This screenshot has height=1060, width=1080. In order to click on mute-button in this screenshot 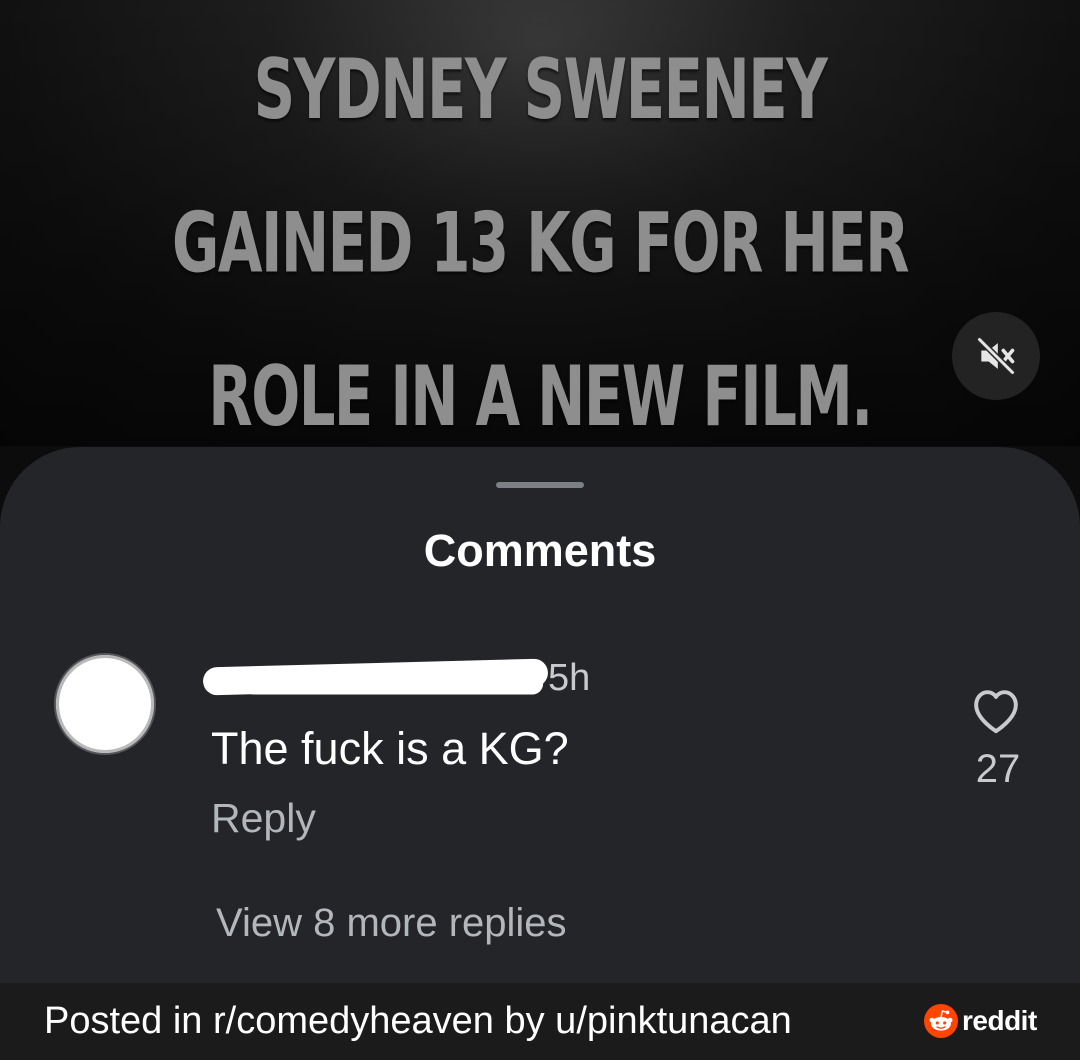, I will do `click(996, 356)`.